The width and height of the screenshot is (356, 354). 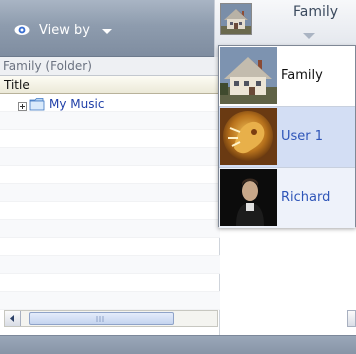 What do you see at coordinates (248, 197) in the screenshot?
I see `person-photo-icon` at bounding box center [248, 197].